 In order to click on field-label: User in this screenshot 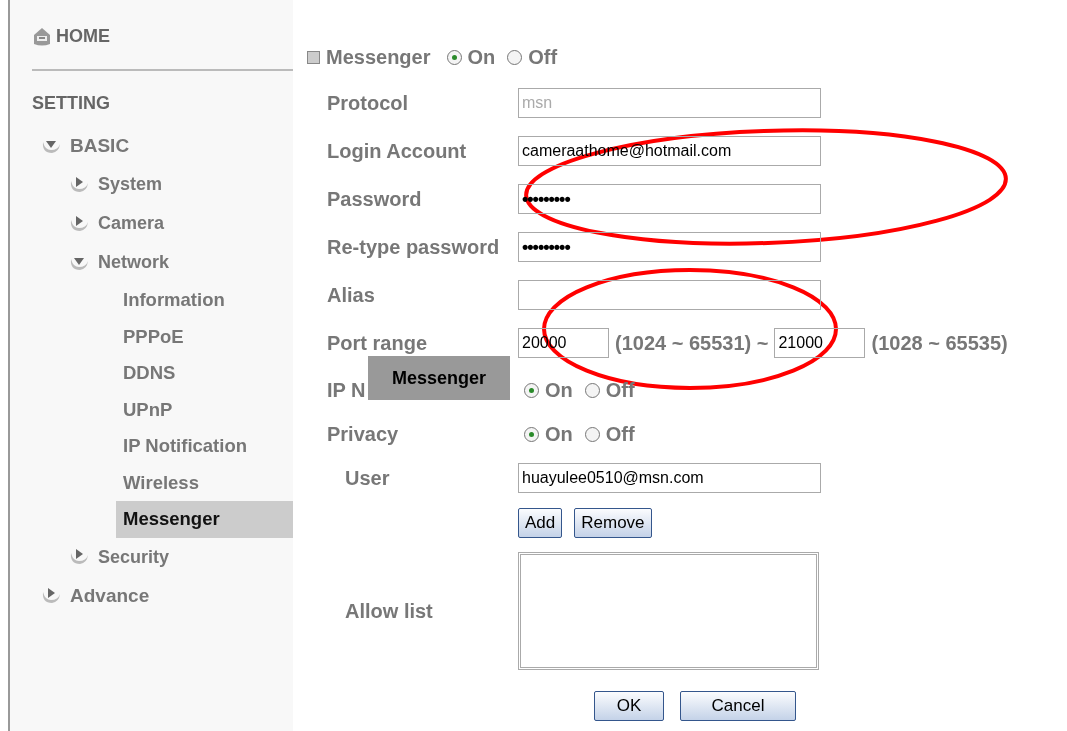, I will do `click(367, 478)`.